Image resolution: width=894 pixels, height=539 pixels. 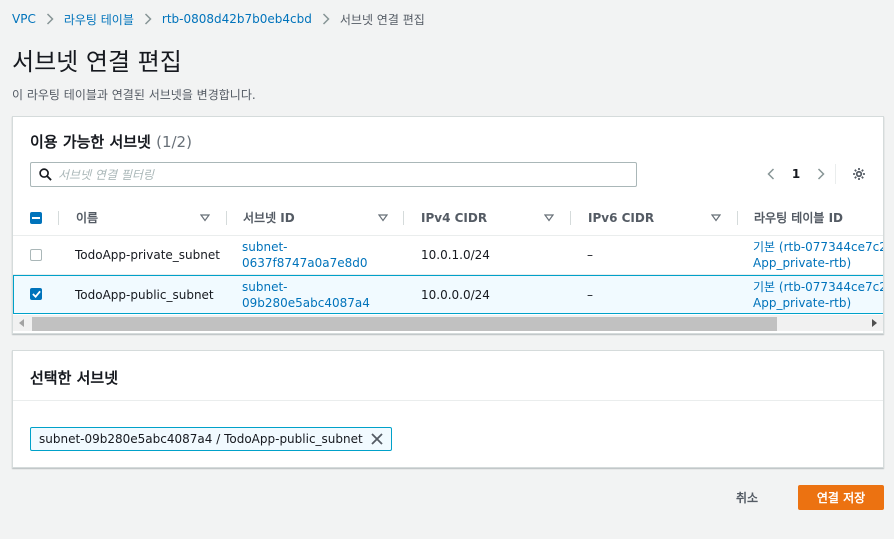 What do you see at coordinates (237, 19) in the screenshot?
I see `breadcrumb-route-table-id: rtb-0808d42b7b0eb4cbd` at bounding box center [237, 19].